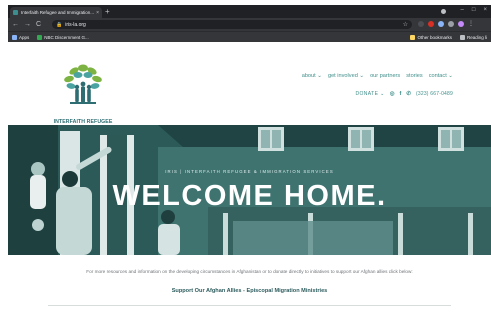  Describe the element at coordinates (451, 24) in the screenshot. I see `extensions-puzzle-icon` at that location.